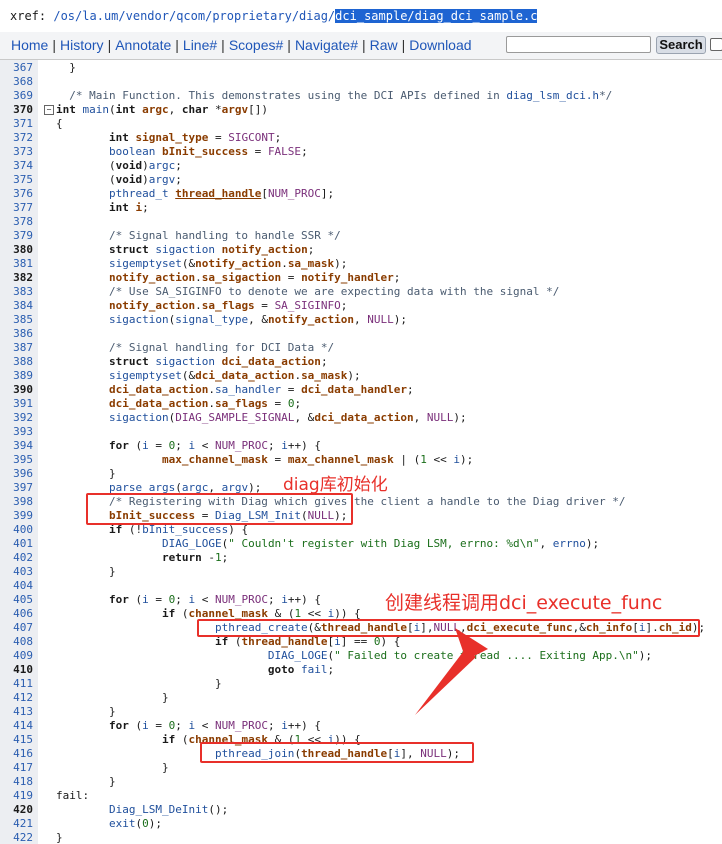 The height and width of the screenshot is (844, 722). What do you see at coordinates (716, 44) in the screenshot?
I see `search-option-checkbox` at bounding box center [716, 44].